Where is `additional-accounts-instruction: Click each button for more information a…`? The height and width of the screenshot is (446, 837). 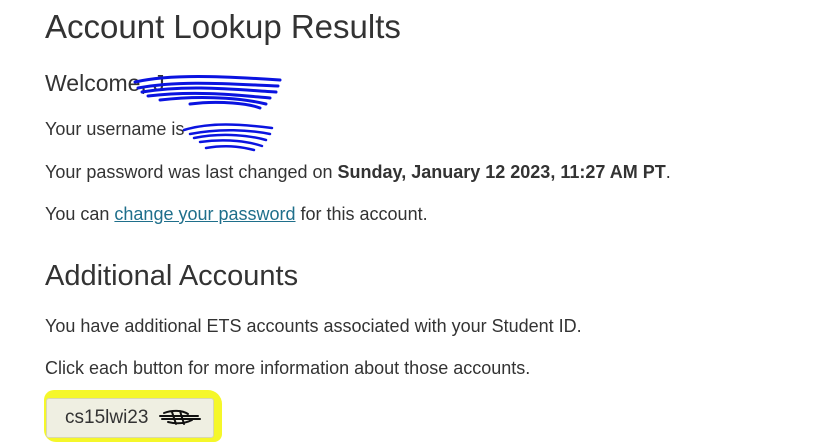 additional-accounts-instruction: Click each button for more information a… is located at coordinates (288, 368).